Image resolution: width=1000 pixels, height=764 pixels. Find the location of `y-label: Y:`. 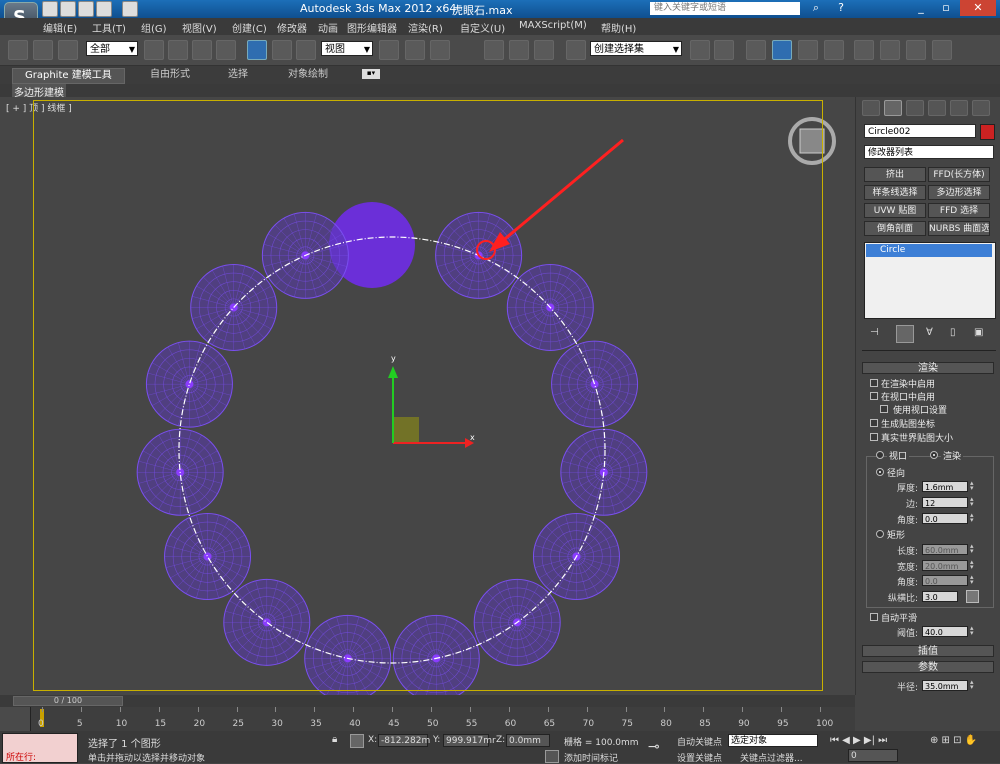

y-label: Y: is located at coordinates (437, 740).